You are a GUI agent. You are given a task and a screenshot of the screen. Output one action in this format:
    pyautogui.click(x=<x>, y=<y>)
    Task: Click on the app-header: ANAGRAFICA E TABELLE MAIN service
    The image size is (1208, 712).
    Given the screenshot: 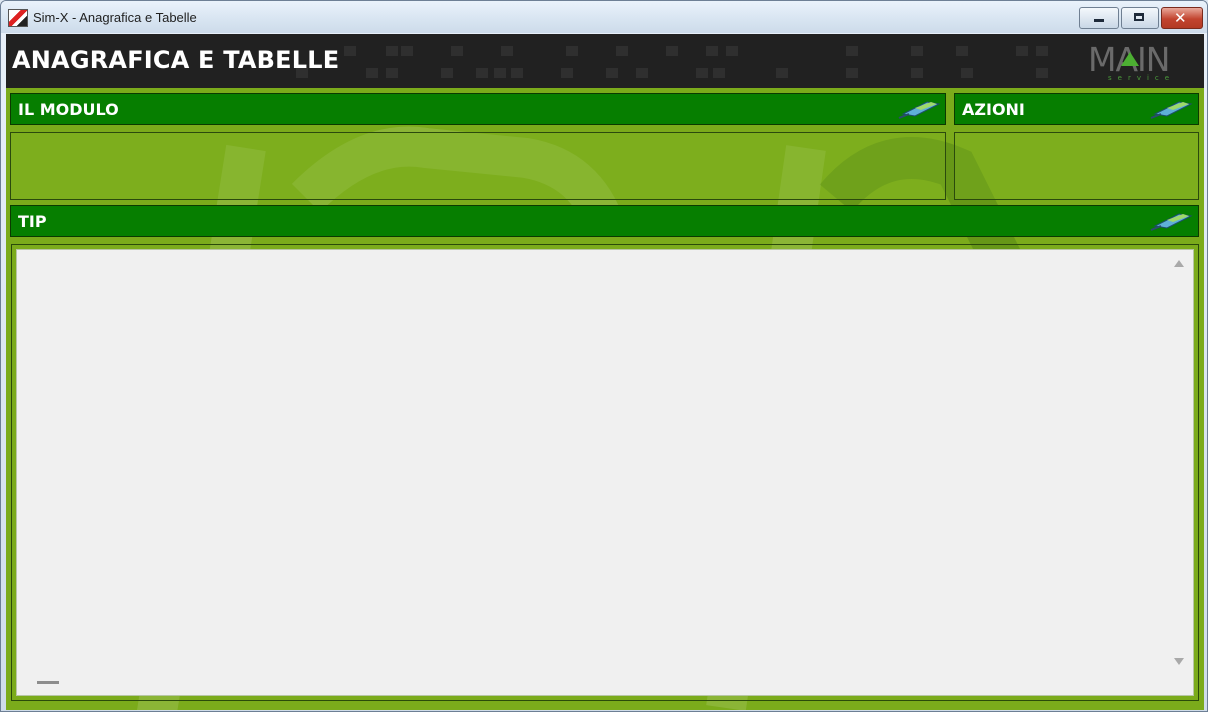 What is the action you would take?
    pyautogui.click(x=605, y=61)
    